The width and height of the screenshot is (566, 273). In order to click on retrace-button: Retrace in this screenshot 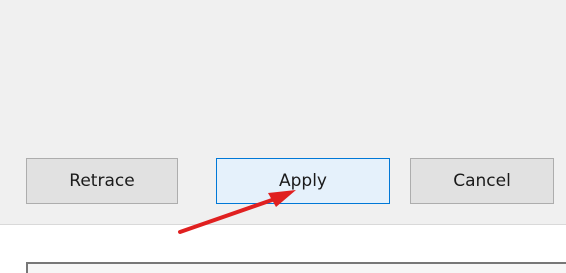, I will do `click(102, 181)`.